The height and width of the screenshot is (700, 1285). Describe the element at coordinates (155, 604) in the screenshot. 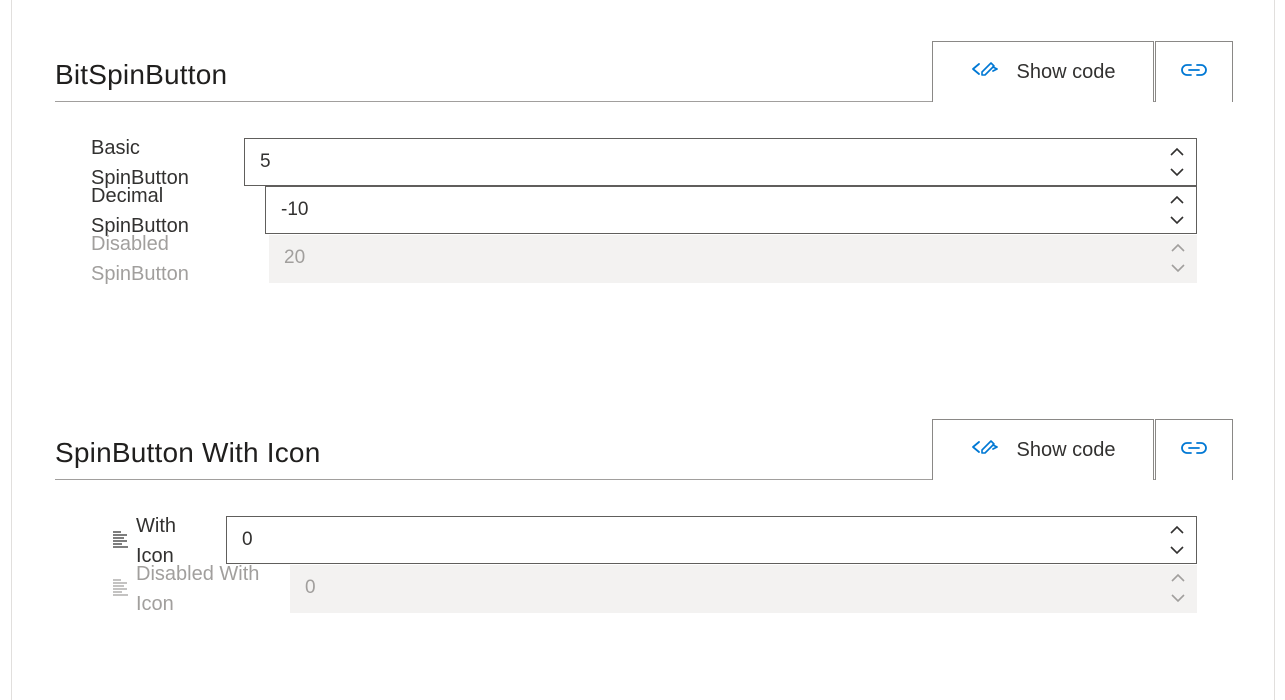

I see `label-line: Icon` at that location.